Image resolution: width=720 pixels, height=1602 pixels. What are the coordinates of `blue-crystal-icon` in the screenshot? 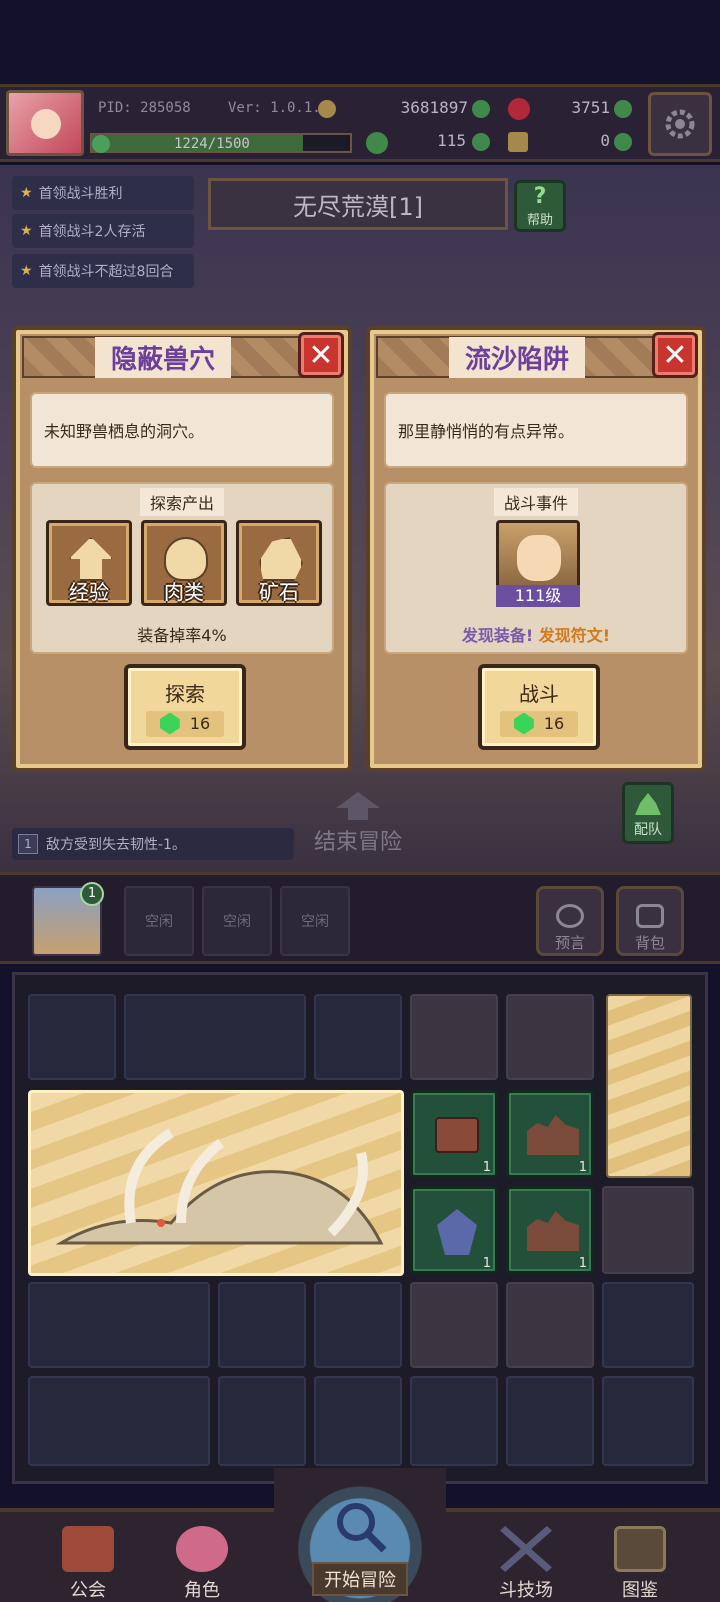 It's located at (457, 1232).